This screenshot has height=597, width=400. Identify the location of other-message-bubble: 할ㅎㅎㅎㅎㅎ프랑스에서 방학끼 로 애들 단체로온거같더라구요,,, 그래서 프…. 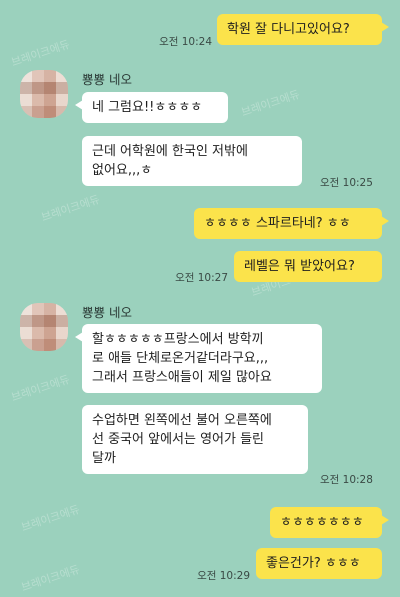
(198, 358).